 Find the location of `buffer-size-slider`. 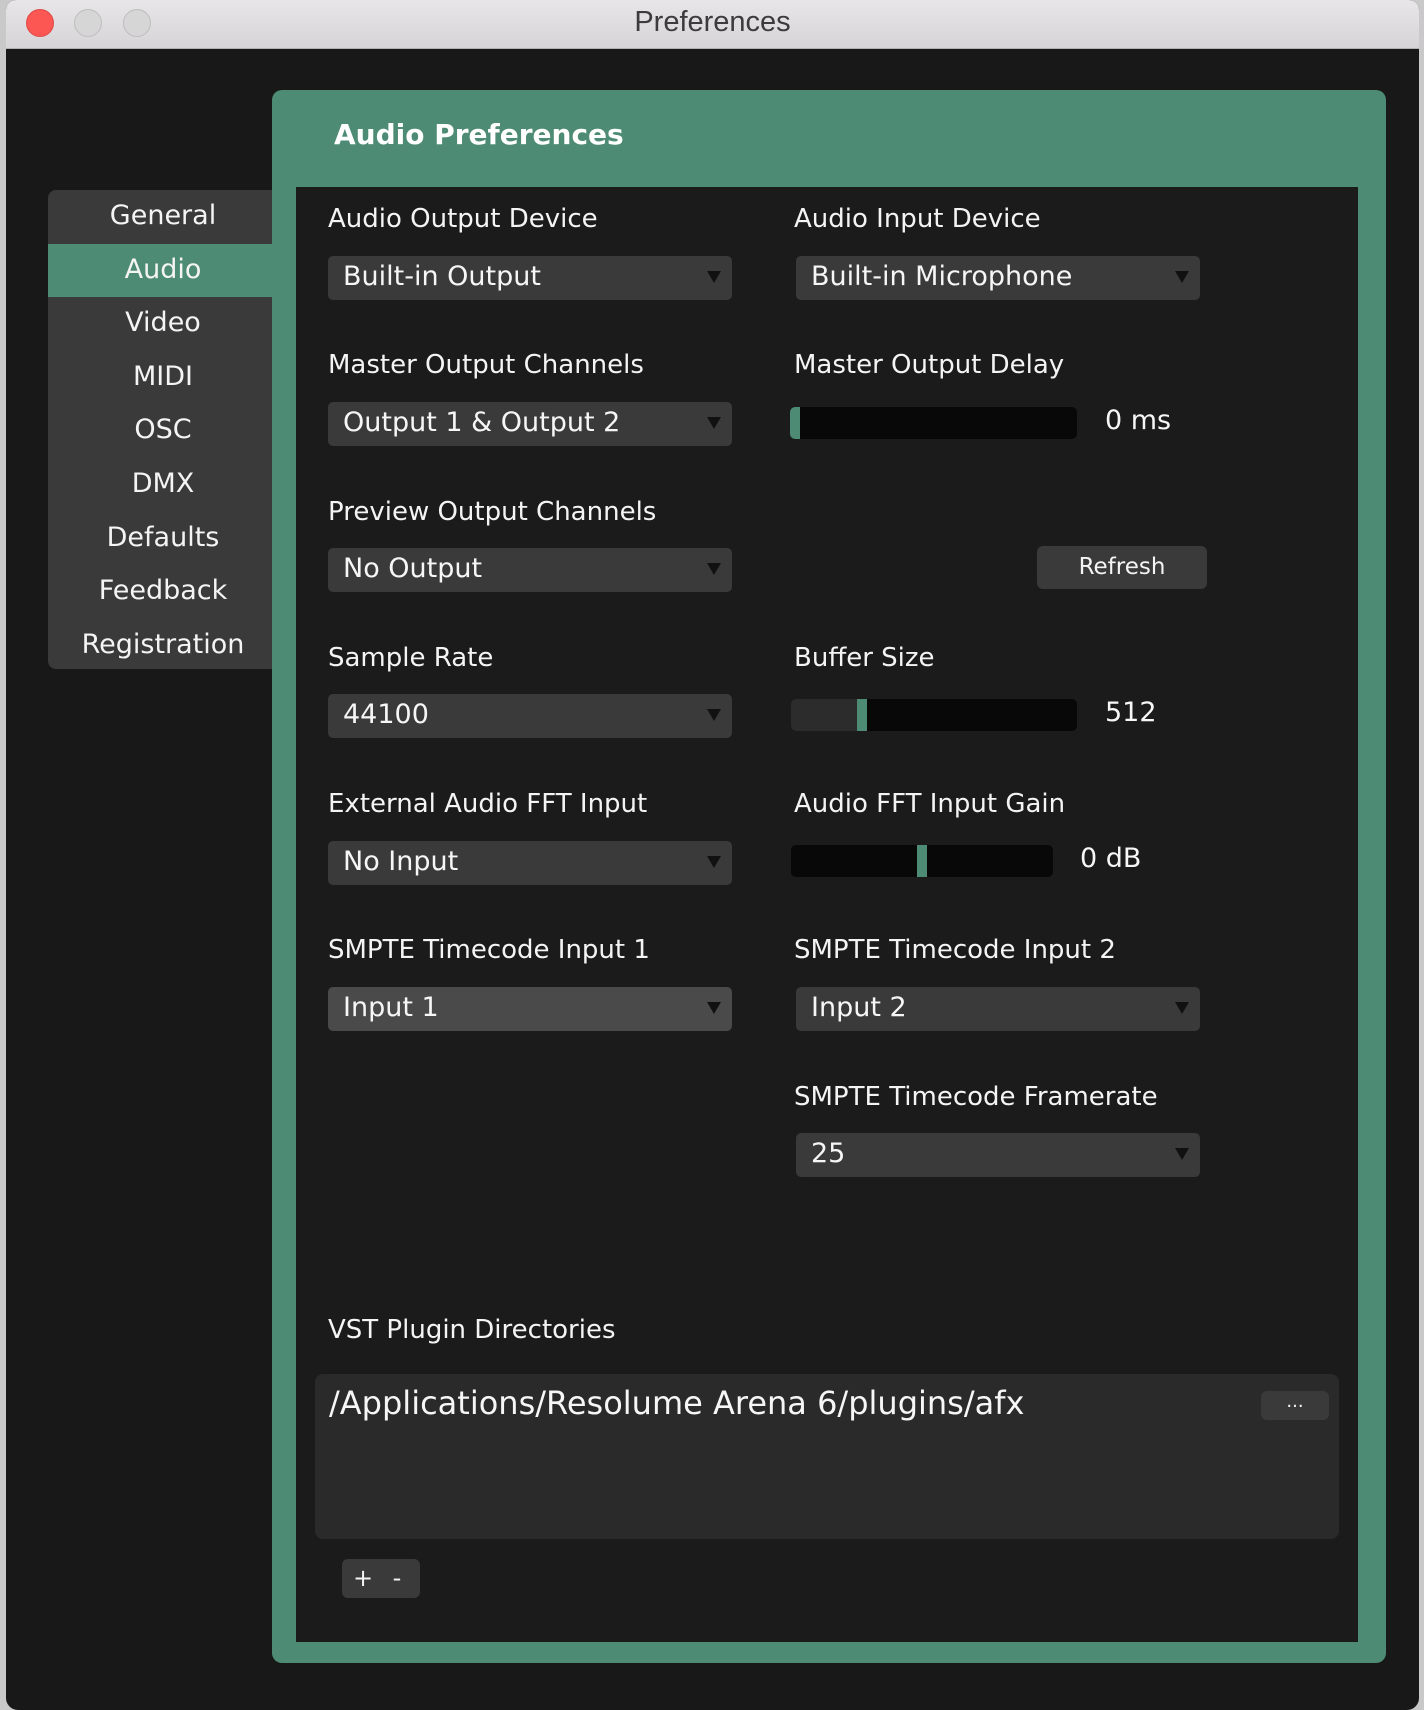

buffer-size-slider is located at coordinates (934, 715).